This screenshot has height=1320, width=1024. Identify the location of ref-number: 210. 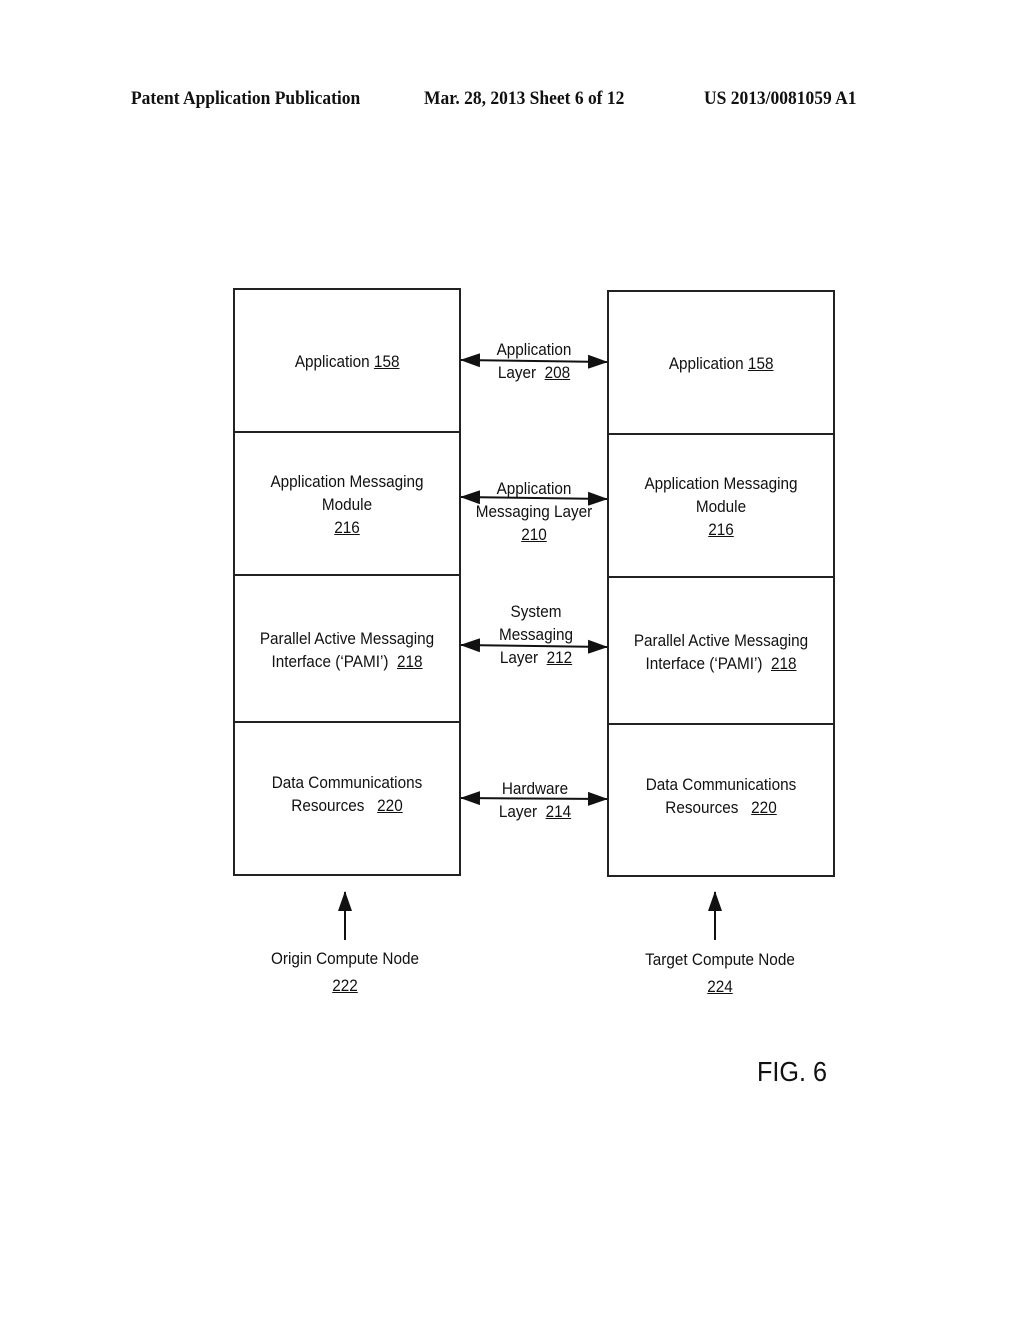
(534, 534).